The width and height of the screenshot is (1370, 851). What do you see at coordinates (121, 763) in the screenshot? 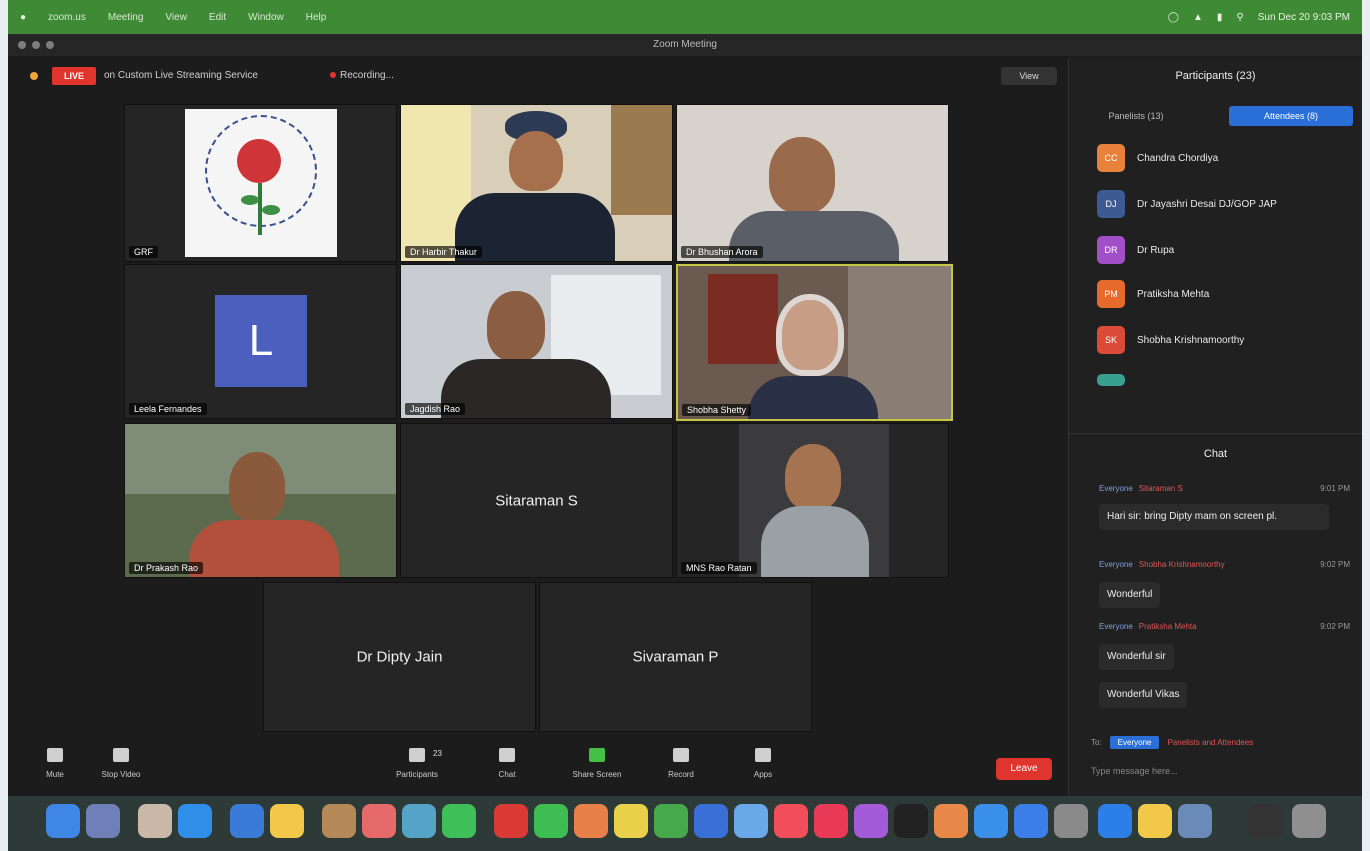
I see `stop-video-button: Stop Video` at bounding box center [121, 763].